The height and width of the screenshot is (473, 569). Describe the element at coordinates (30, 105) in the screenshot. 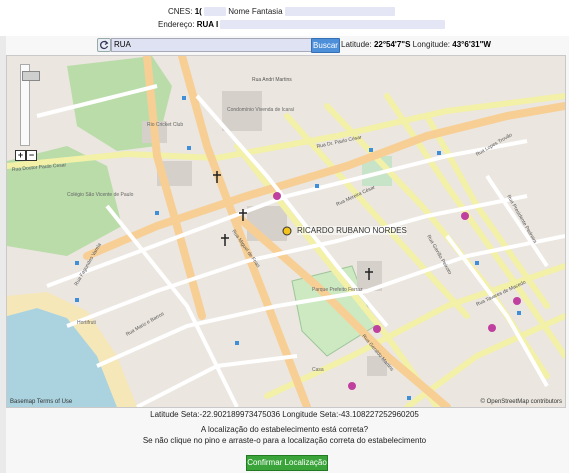

I see `zoom-slider` at that location.